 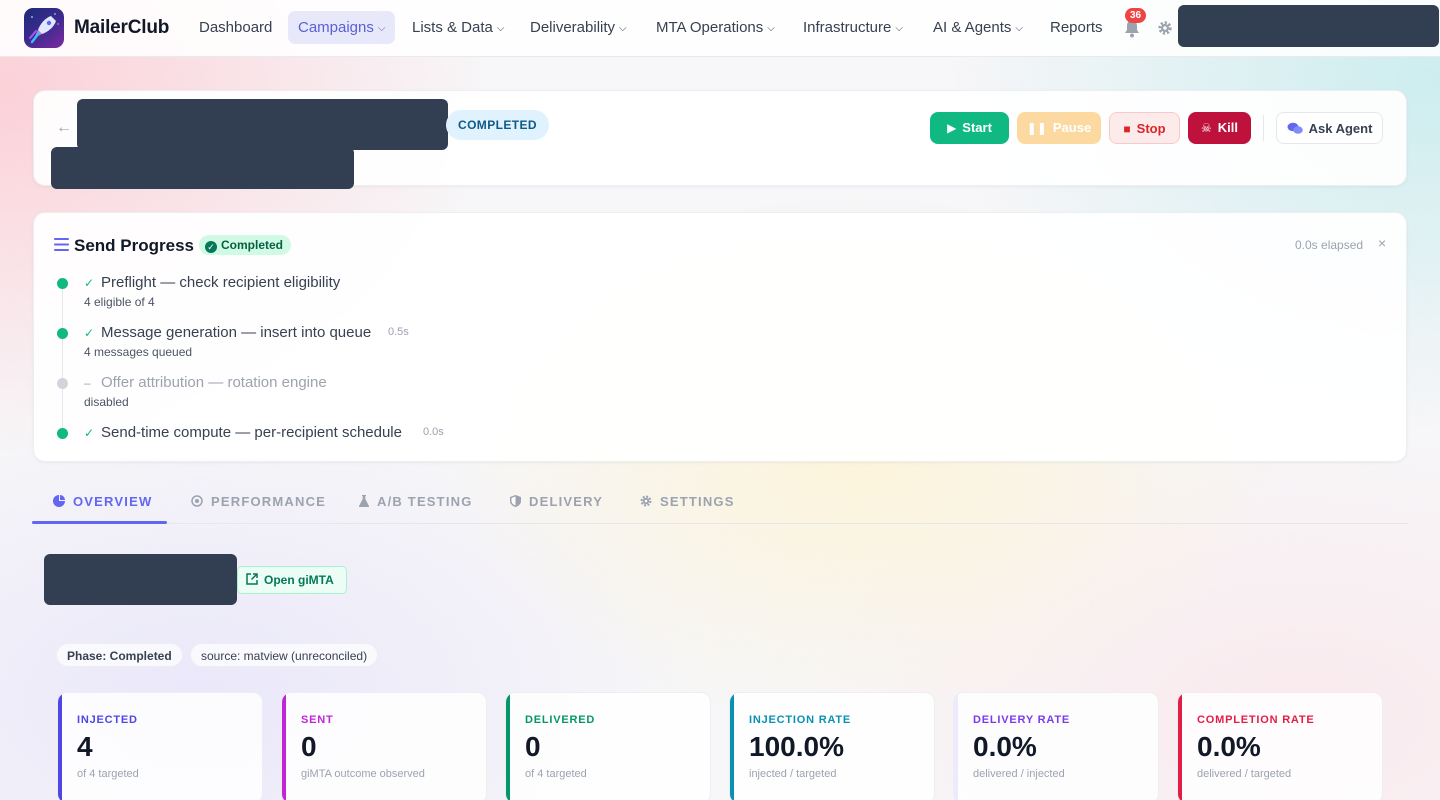 What do you see at coordinates (1059, 128) in the screenshot?
I see `pause-button: ❚❚ Pause` at bounding box center [1059, 128].